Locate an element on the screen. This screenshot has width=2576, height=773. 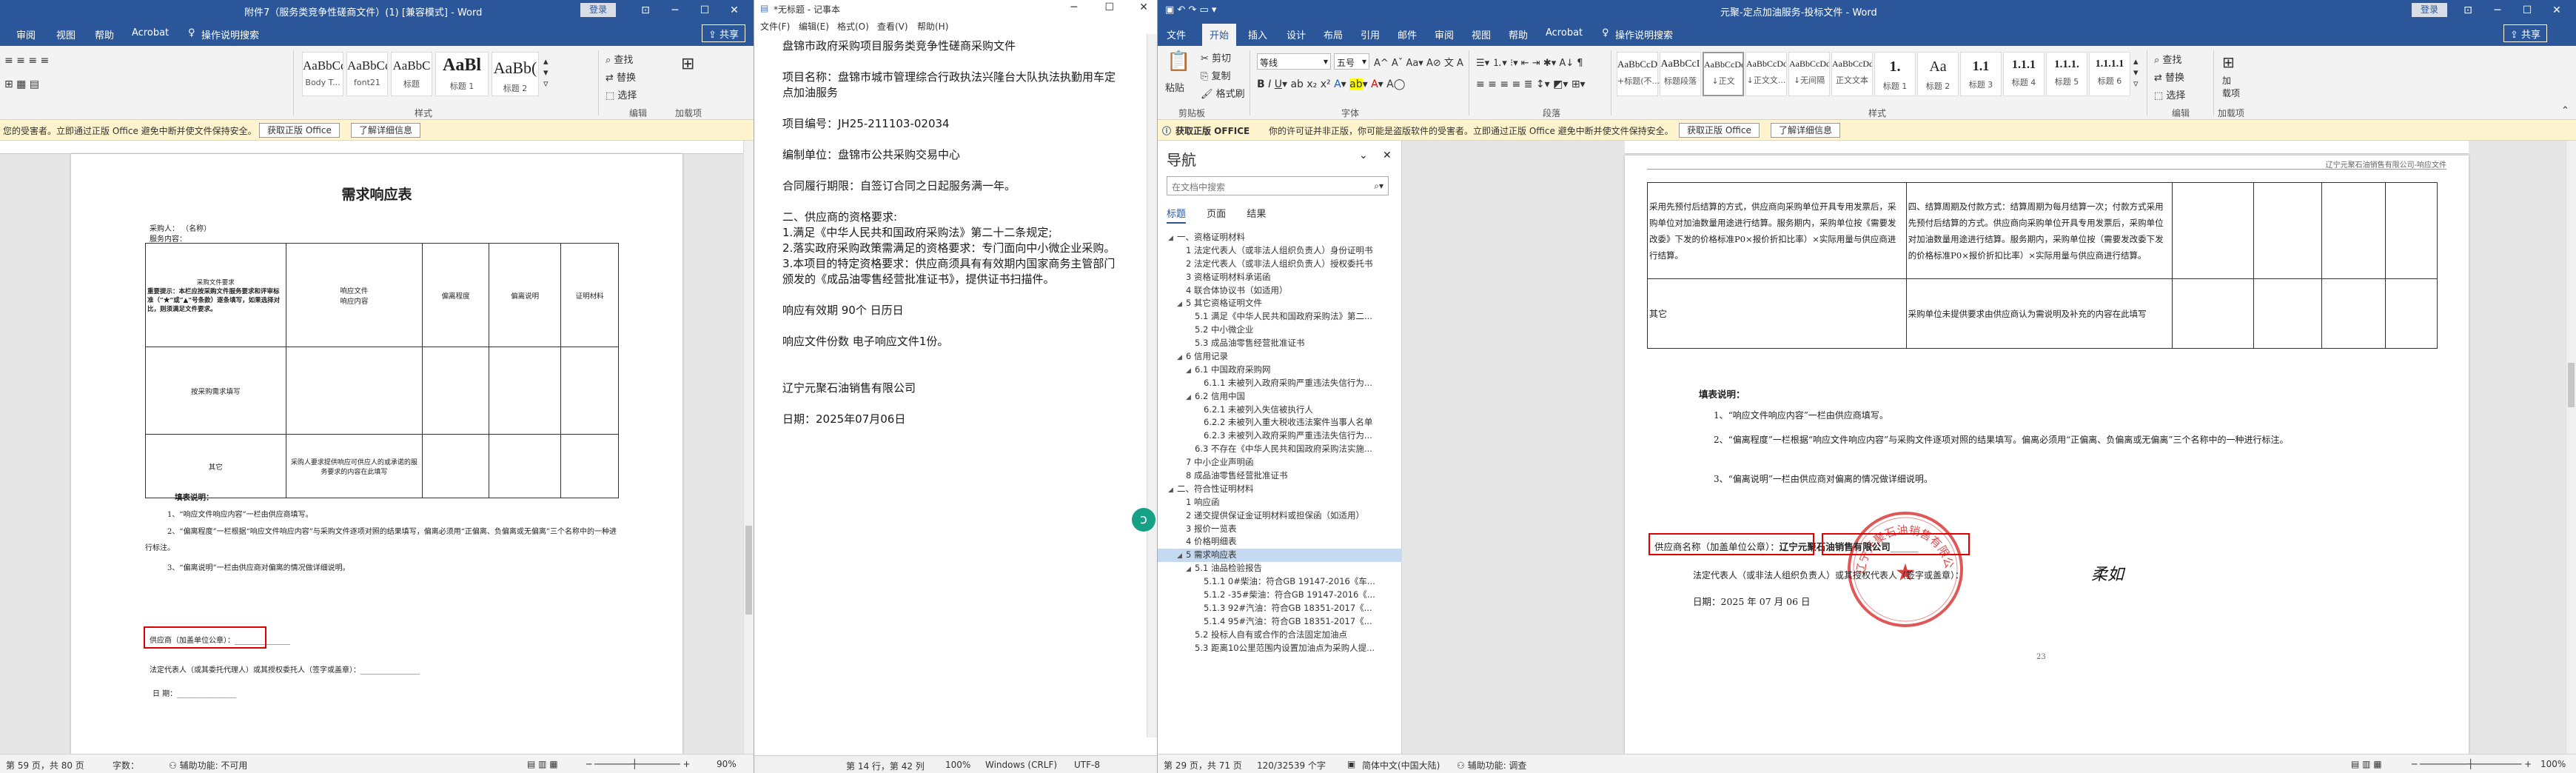
style-gallery-item: 1.1 标题 3 is located at coordinates (1981, 74).